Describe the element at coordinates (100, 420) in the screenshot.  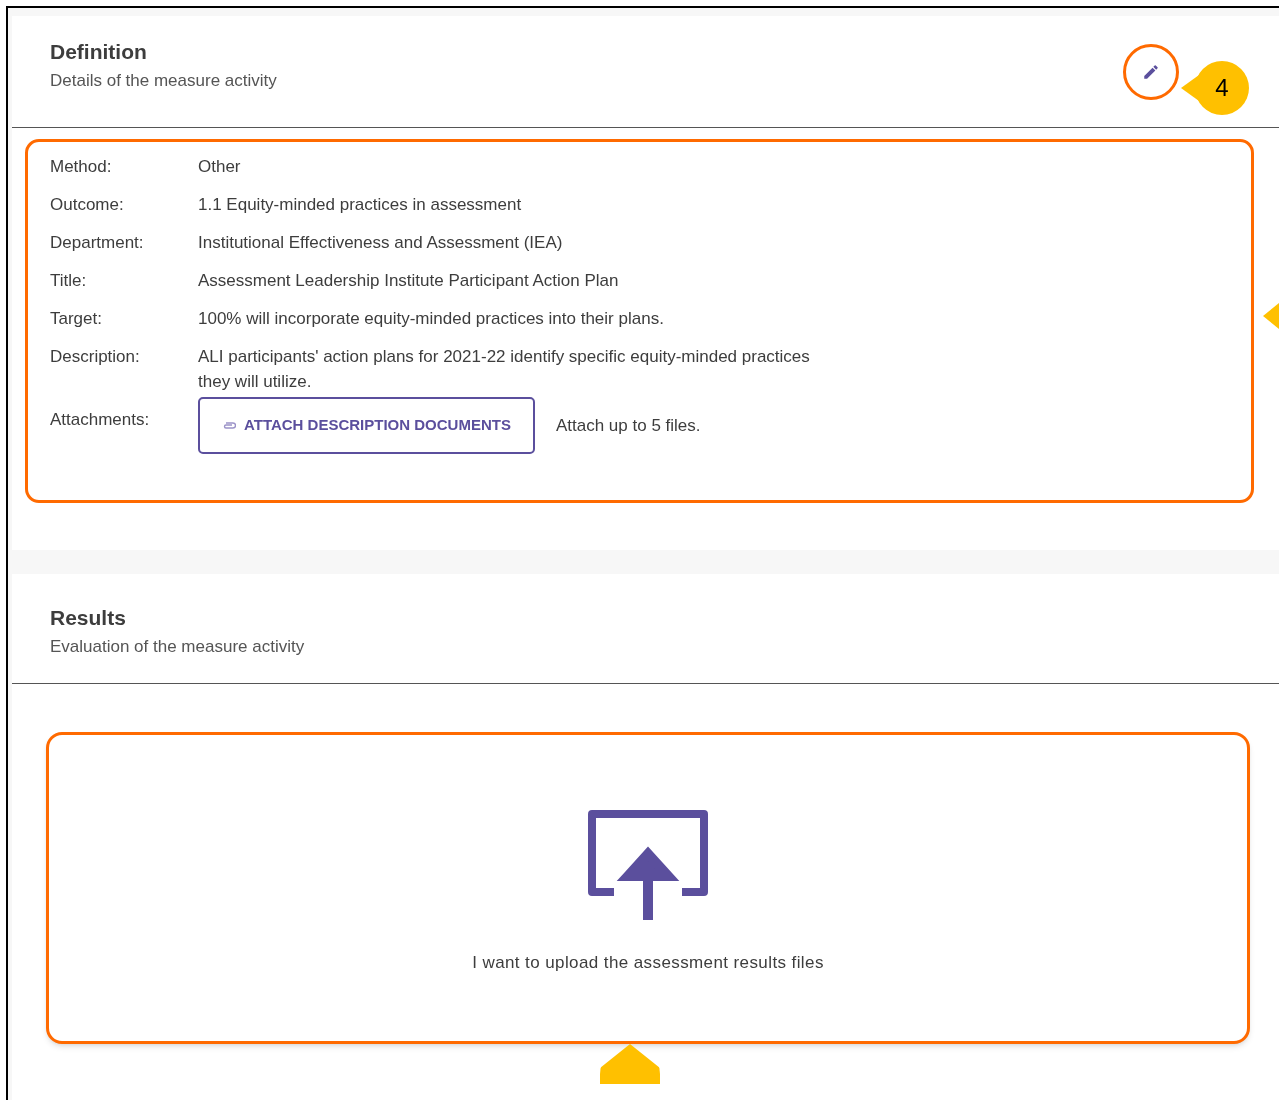
I see `field-label: Attachments:` at that location.